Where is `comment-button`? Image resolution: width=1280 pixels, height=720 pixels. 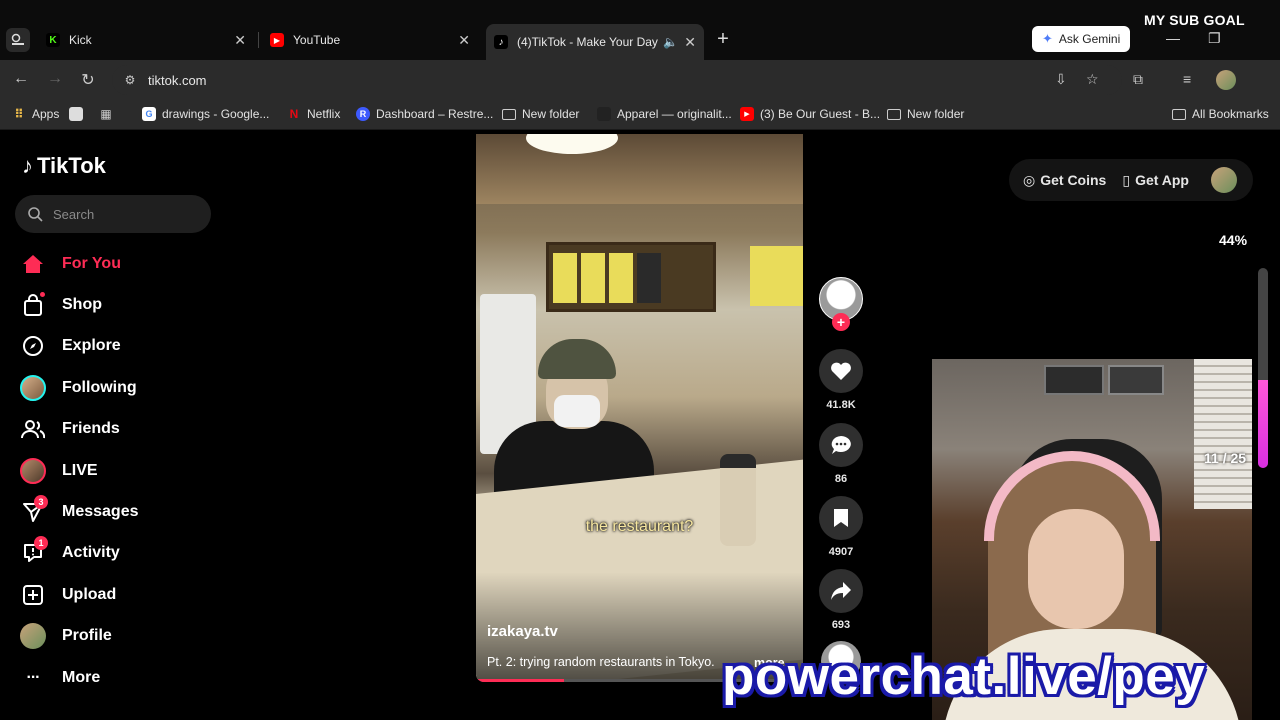 comment-button is located at coordinates (841, 445).